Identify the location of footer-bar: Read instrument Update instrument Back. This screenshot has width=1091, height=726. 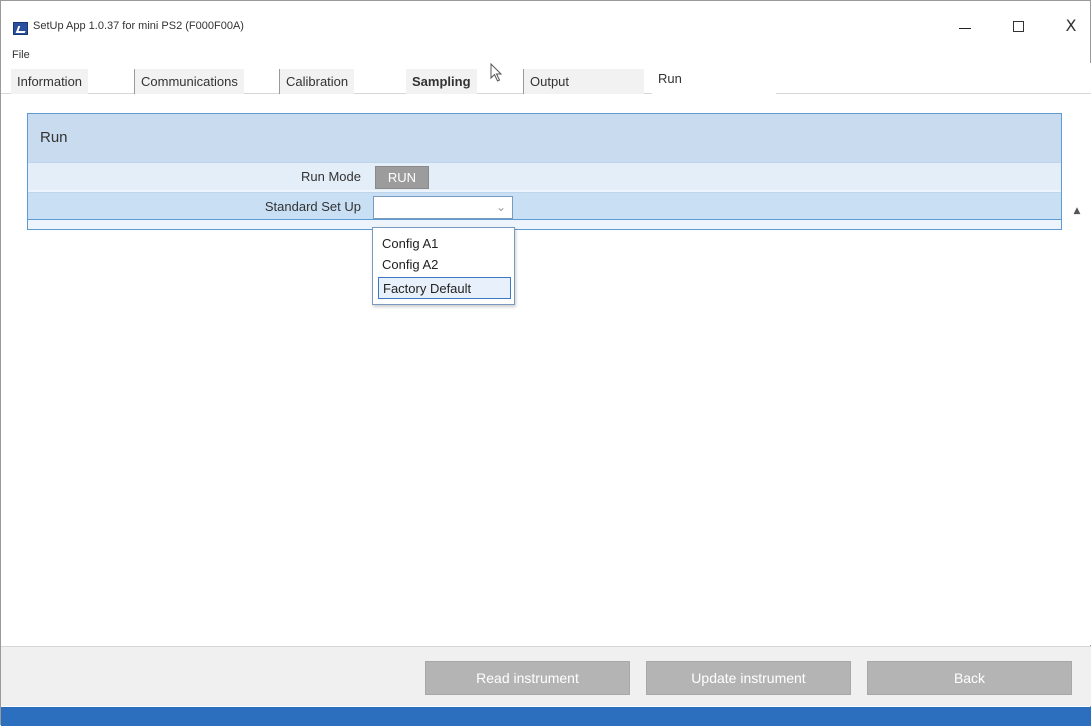
(546, 676).